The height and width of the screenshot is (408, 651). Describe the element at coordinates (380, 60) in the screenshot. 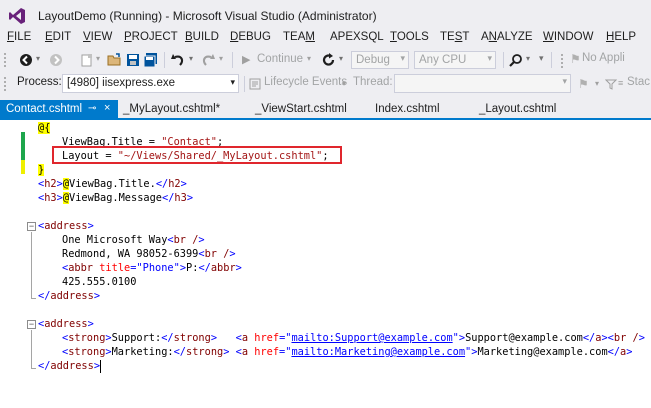

I see `solution-configuration-select: Debug ▾` at that location.